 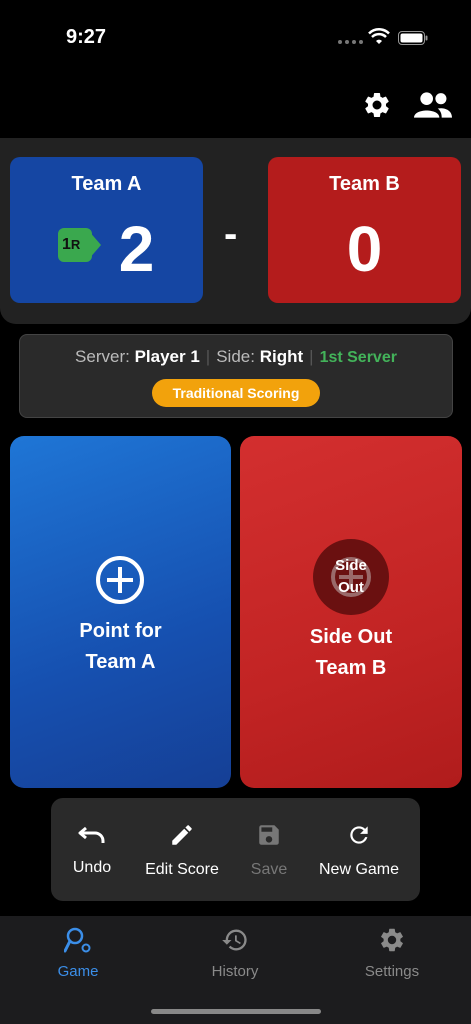 What do you see at coordinates (351, 565) in the screenshot?
I see `side-out-icon-line1: Side` at bounding box center [351, 565].